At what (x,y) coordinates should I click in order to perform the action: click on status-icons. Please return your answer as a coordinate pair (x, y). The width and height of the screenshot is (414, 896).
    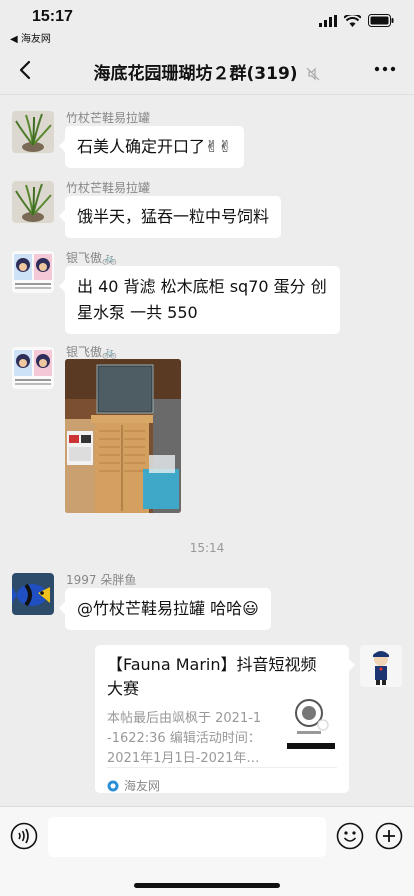
    Looking at the image, I should click on (356, 20).